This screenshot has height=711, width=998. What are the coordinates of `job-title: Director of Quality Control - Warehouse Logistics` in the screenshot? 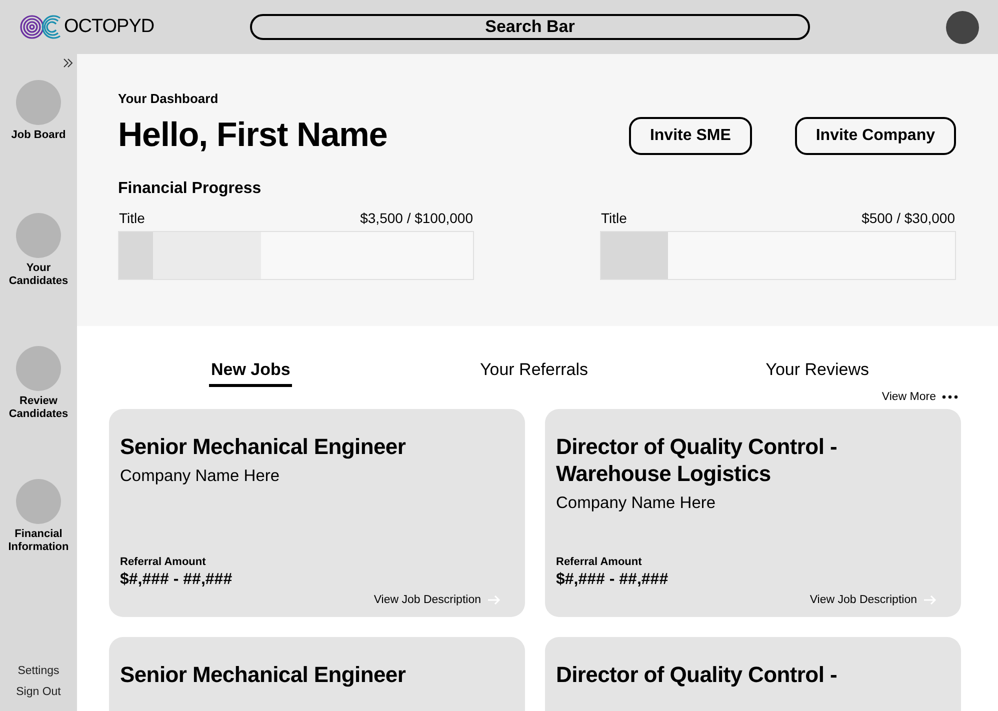 It's located at (697, 460).